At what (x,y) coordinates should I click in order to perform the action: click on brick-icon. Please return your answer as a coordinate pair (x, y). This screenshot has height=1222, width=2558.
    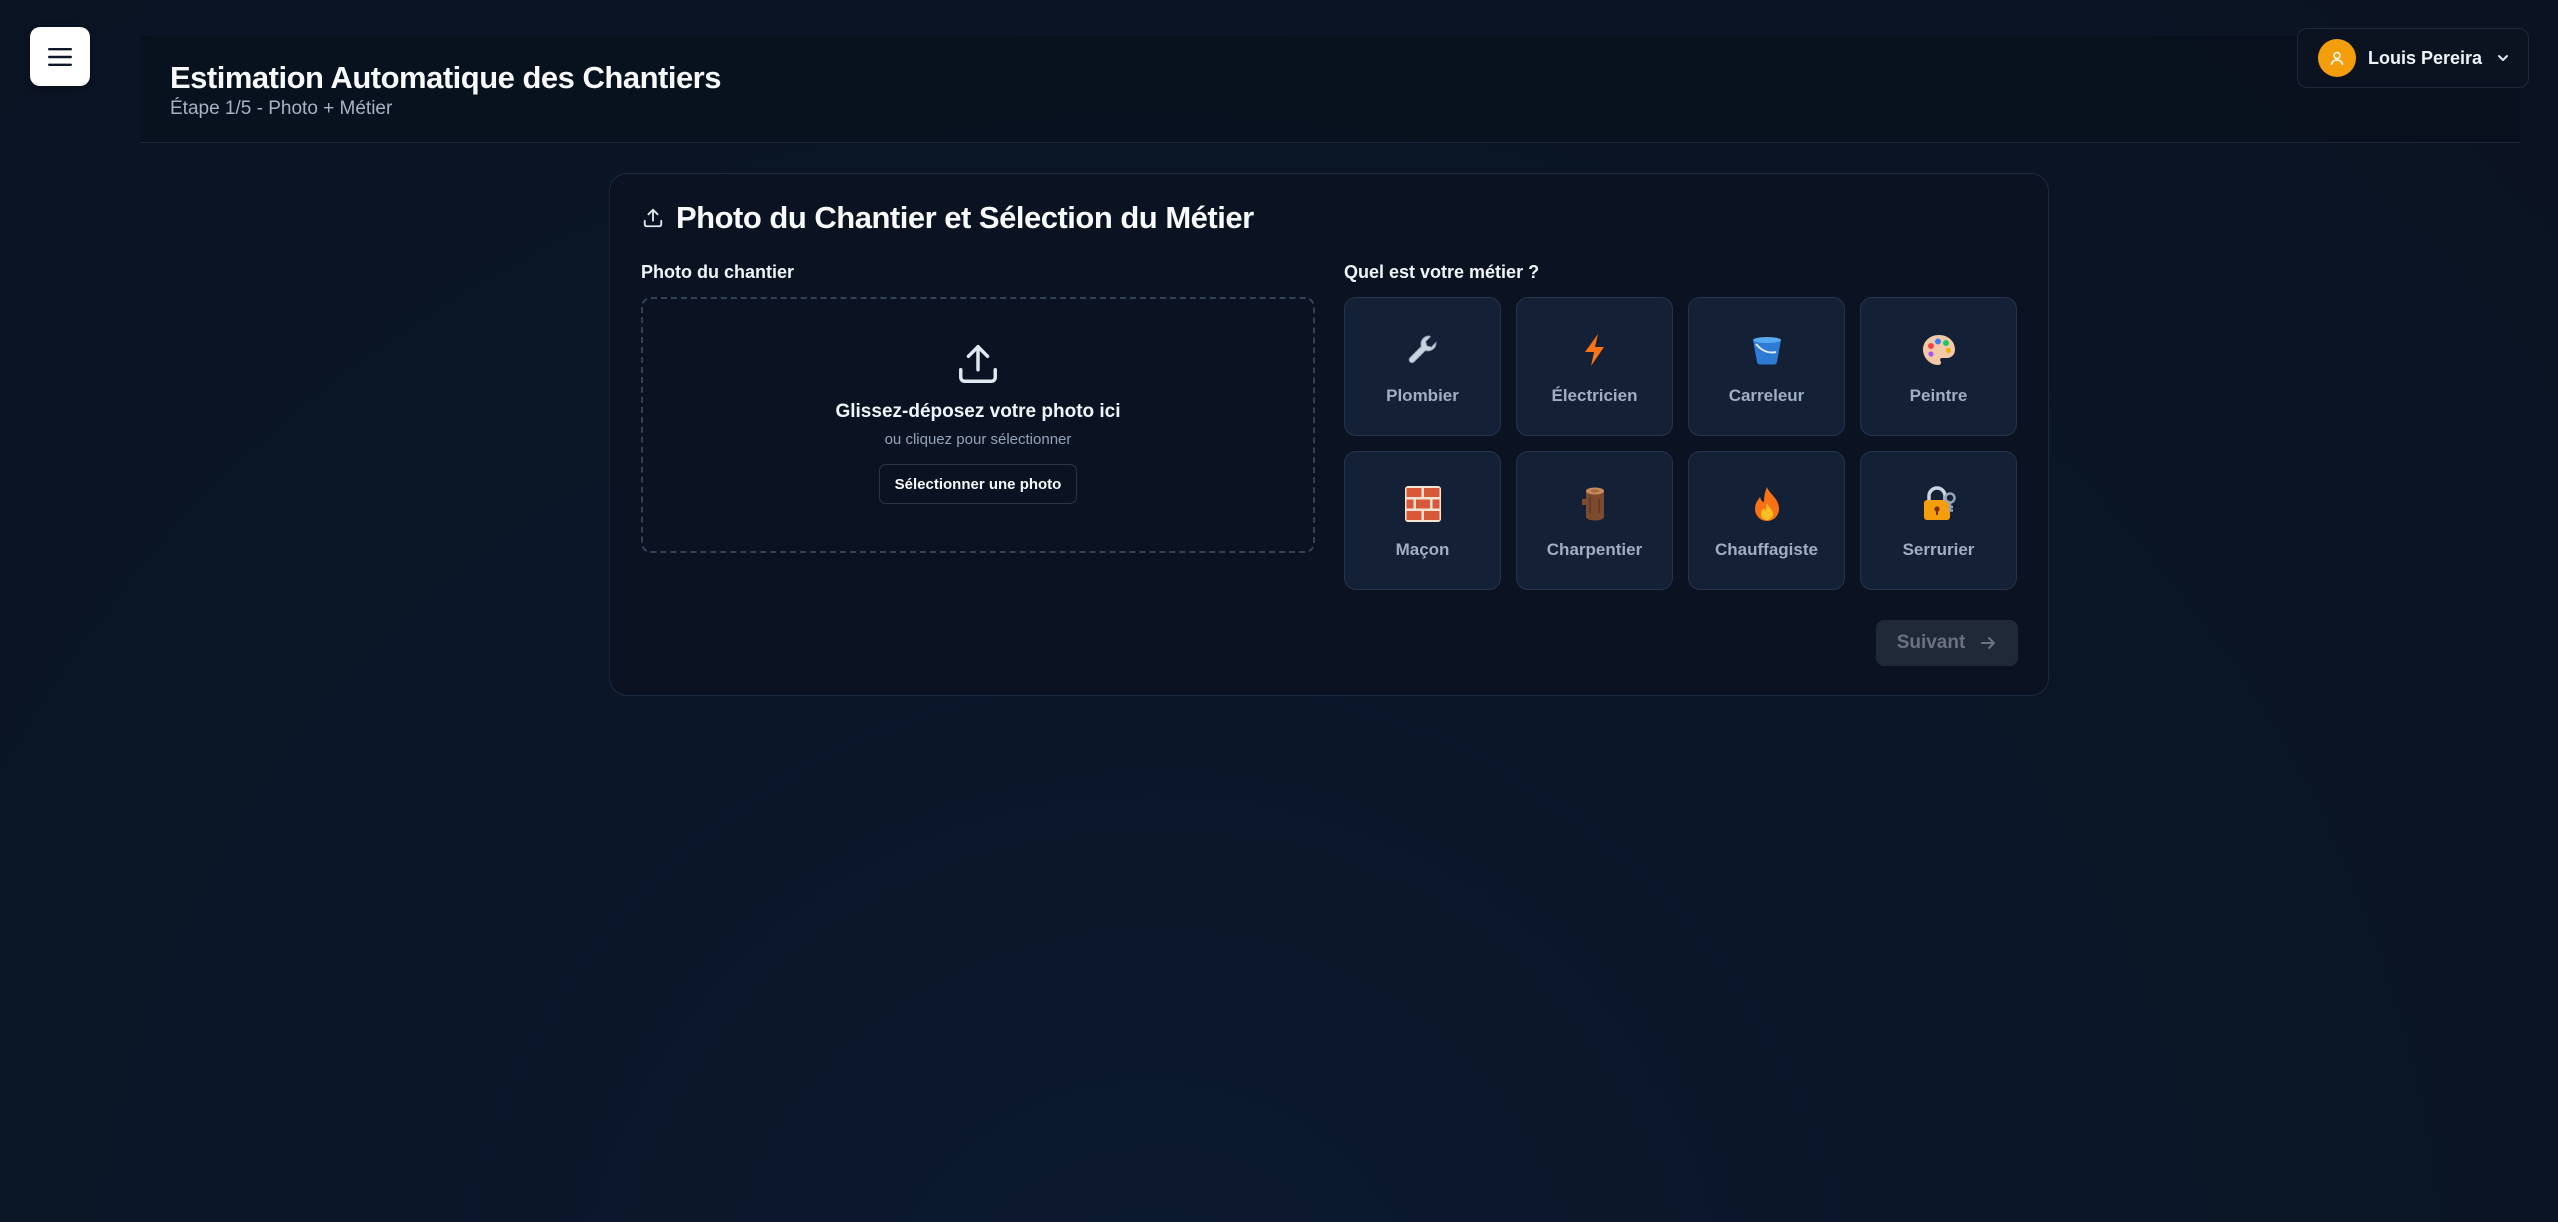
    Looking at the image, I should click on (1423, 504).